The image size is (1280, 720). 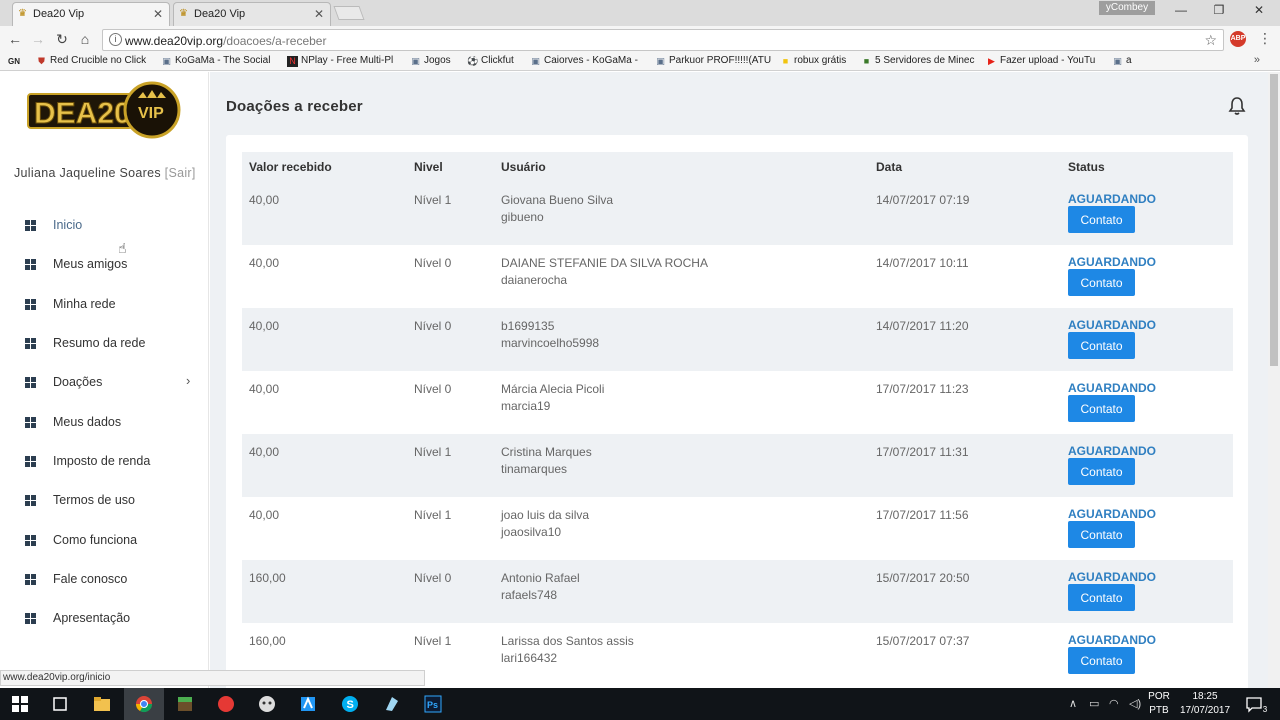 What do you see at coordinates (1114, 703) in the screenshot?
I see `wifi-icon: ◠` at bounding box center [1114, 703].